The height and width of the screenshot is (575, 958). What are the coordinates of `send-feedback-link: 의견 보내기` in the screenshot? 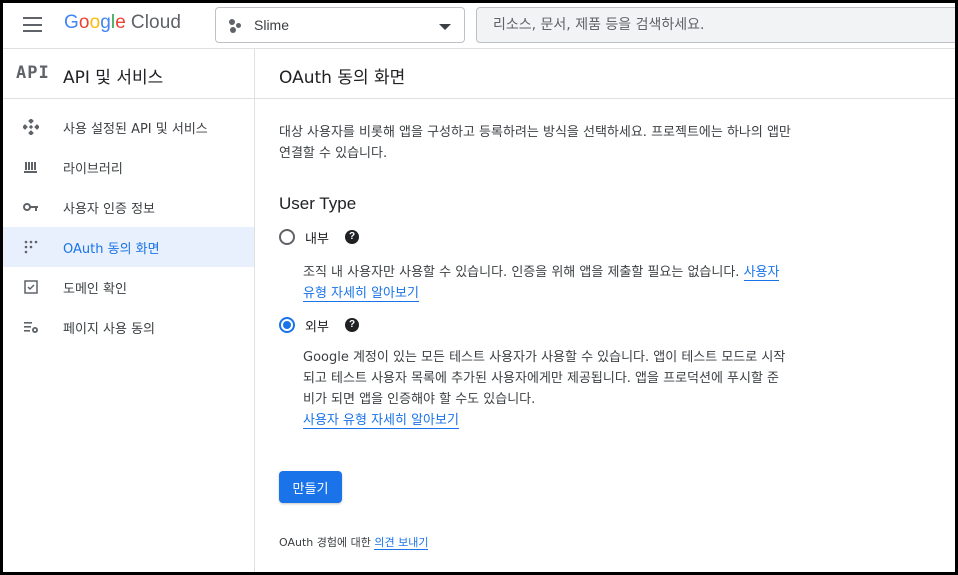 It's located at (401, 543).